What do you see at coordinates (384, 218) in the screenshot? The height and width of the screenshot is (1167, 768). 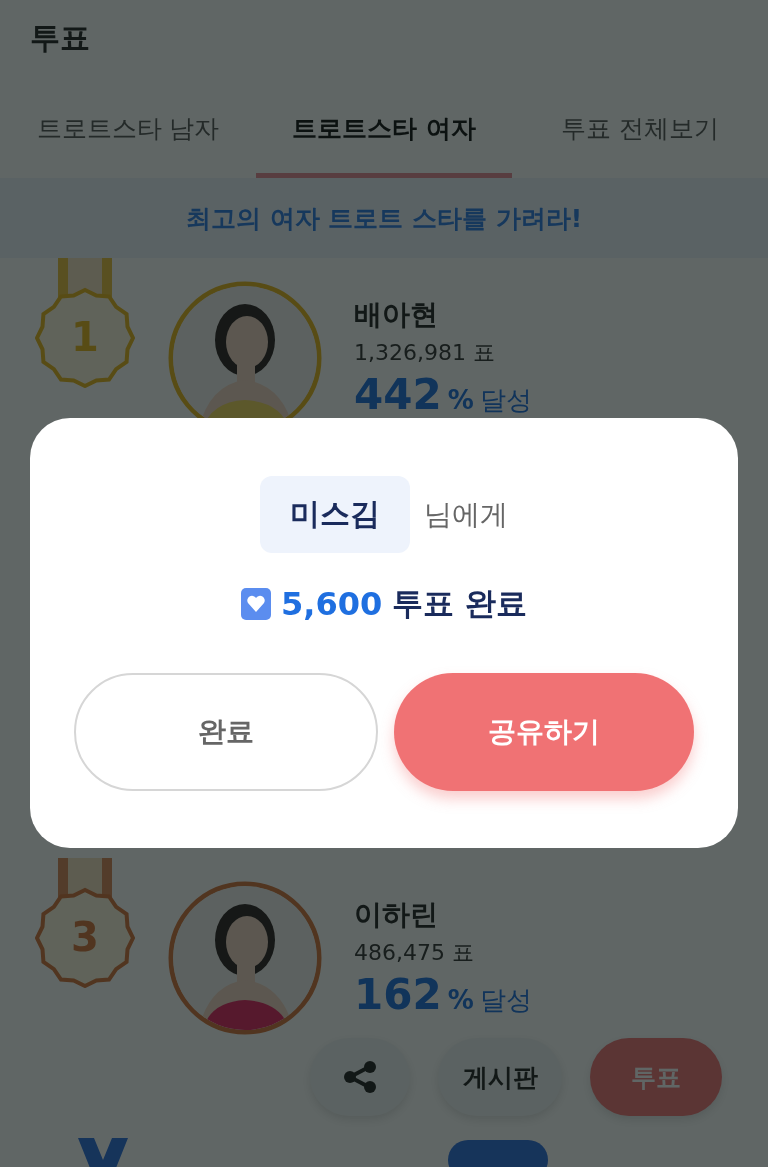 I see `banner-text: 최고의 여자 트로트 스타를 가려라!` at bounding box center [384, 218].